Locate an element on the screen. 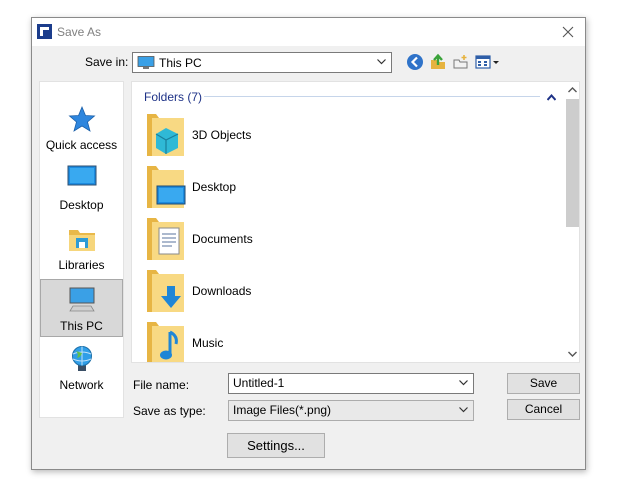  save-as-type-value: Image Files(*.png) is located at coordinates (282, 410).